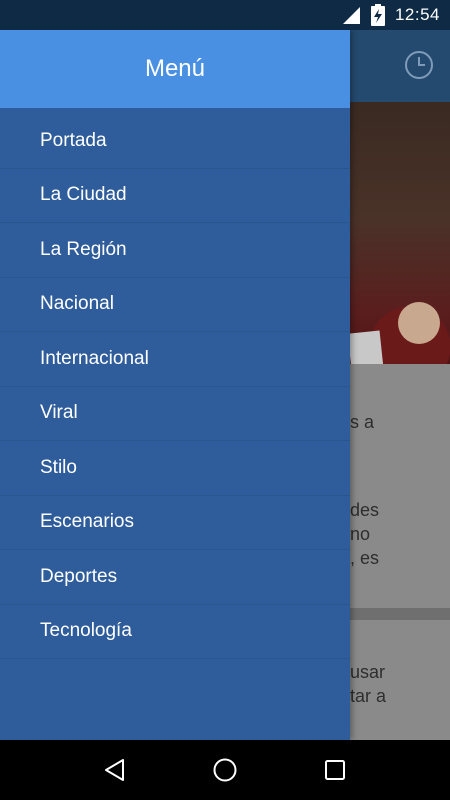  Describe the element at coordinates (175, 250) in the screenshot. I see `menu-item-la-region: La Región` at that location.